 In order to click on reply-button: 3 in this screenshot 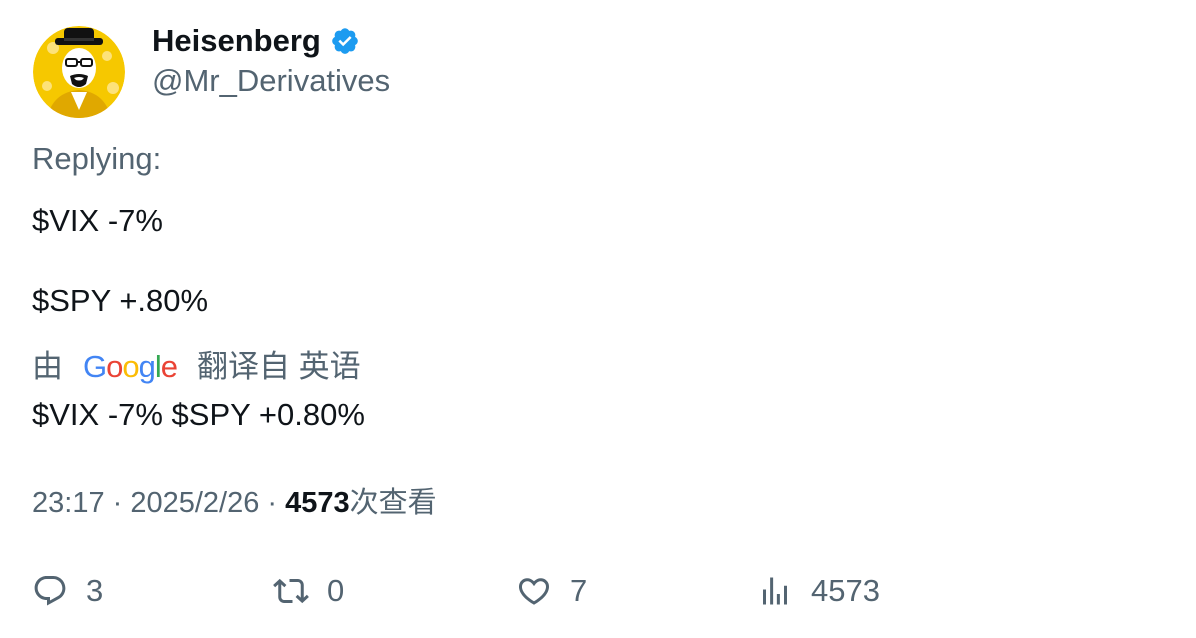, I will do `click(67, 591)`.